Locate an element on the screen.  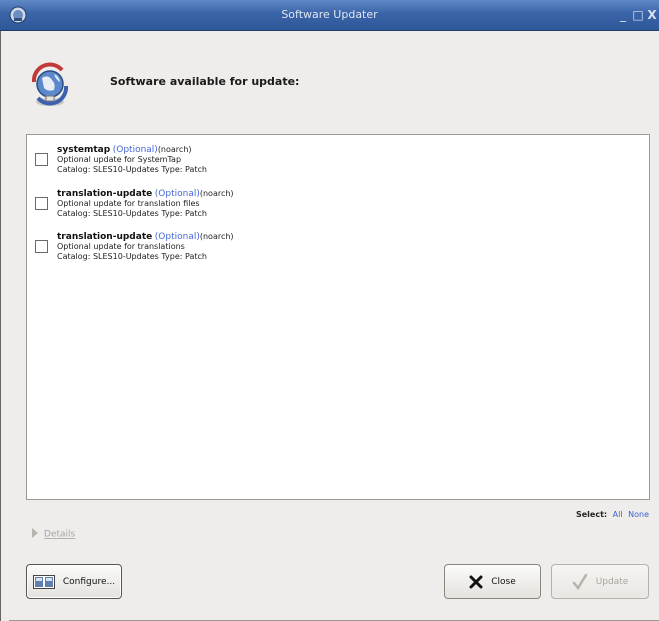
select-label: Select: is located at coordinates (591, 514).